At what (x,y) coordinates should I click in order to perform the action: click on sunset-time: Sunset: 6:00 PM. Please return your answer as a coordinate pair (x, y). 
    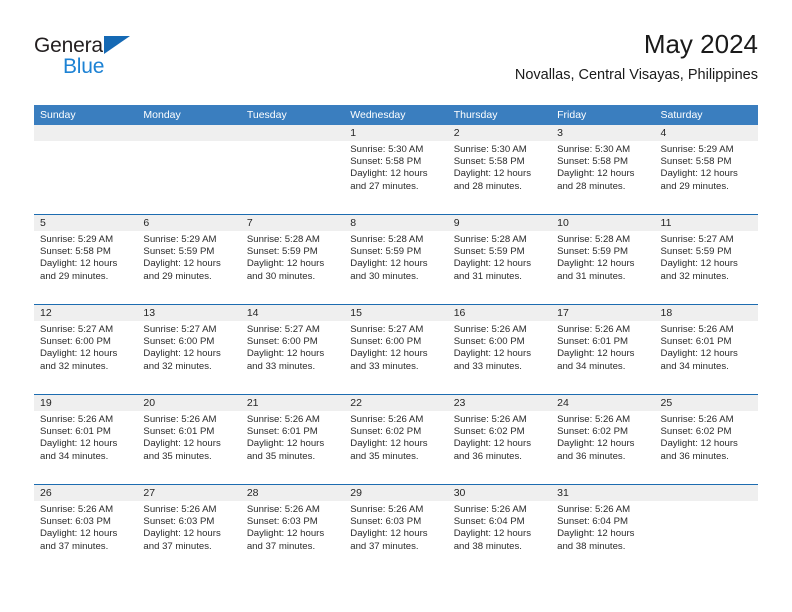
    Looking at the image, I should click on (179, 342).